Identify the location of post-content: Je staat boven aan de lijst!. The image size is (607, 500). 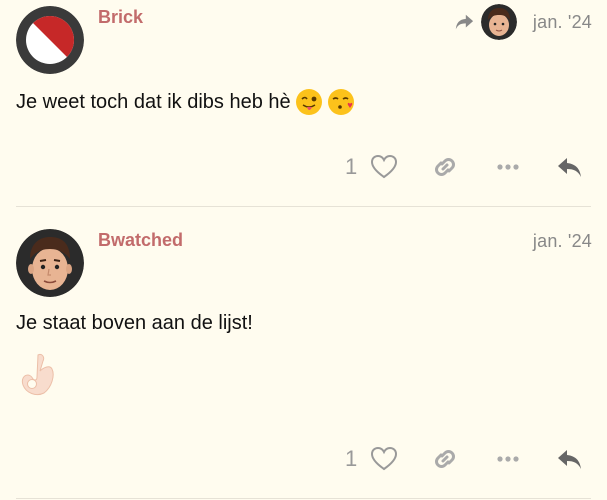
(134, 323).